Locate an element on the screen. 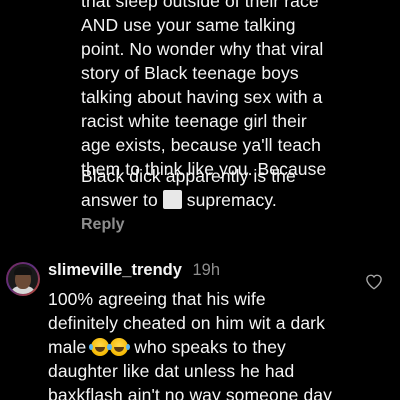  comment-2-line: daughter like dat unless he had is located at coordinates (171, 371).